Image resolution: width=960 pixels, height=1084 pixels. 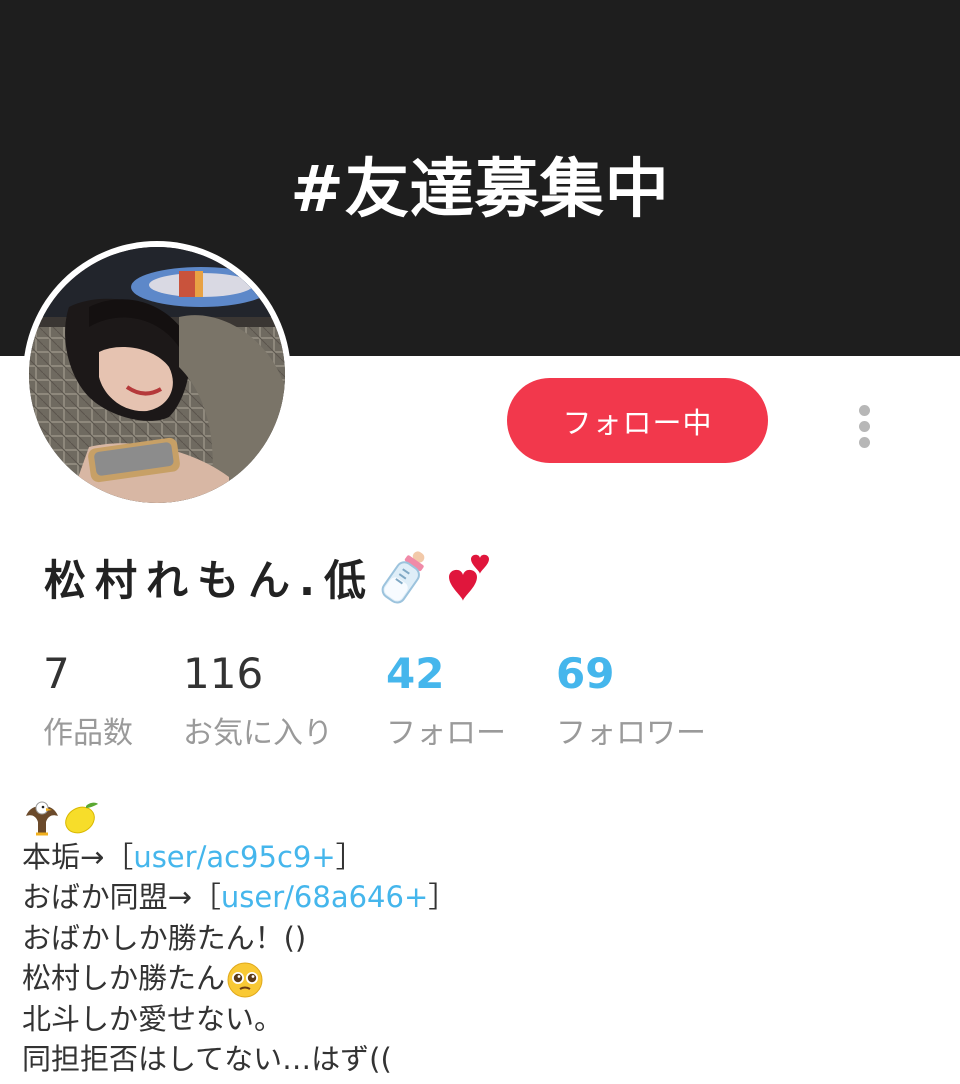 What do you see at coordinates (482, 857) in the screenshot?
I see `bio-line-main-account: 本垢→［user/ac95c9+］` at bounding box center [482, 857].